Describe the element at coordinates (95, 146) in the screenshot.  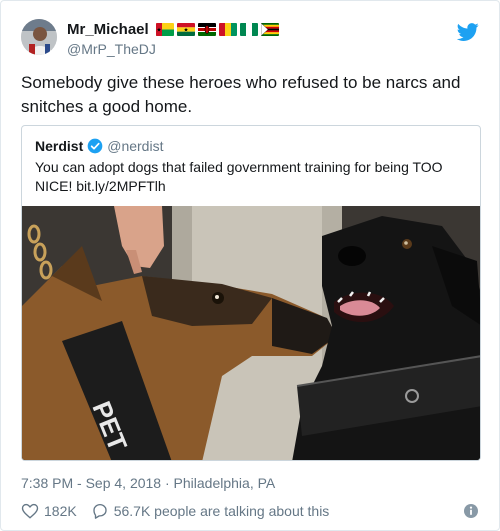
I see `verified-badge-icon` at that location.